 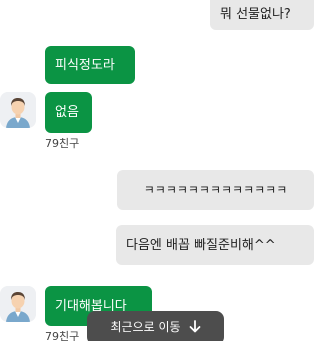 I want to click on message-text: ㅋㅋㅋㅋㅋㅋㅋㅋㅋㅋㅋㅋㅋ, so click(x=215, y=189).